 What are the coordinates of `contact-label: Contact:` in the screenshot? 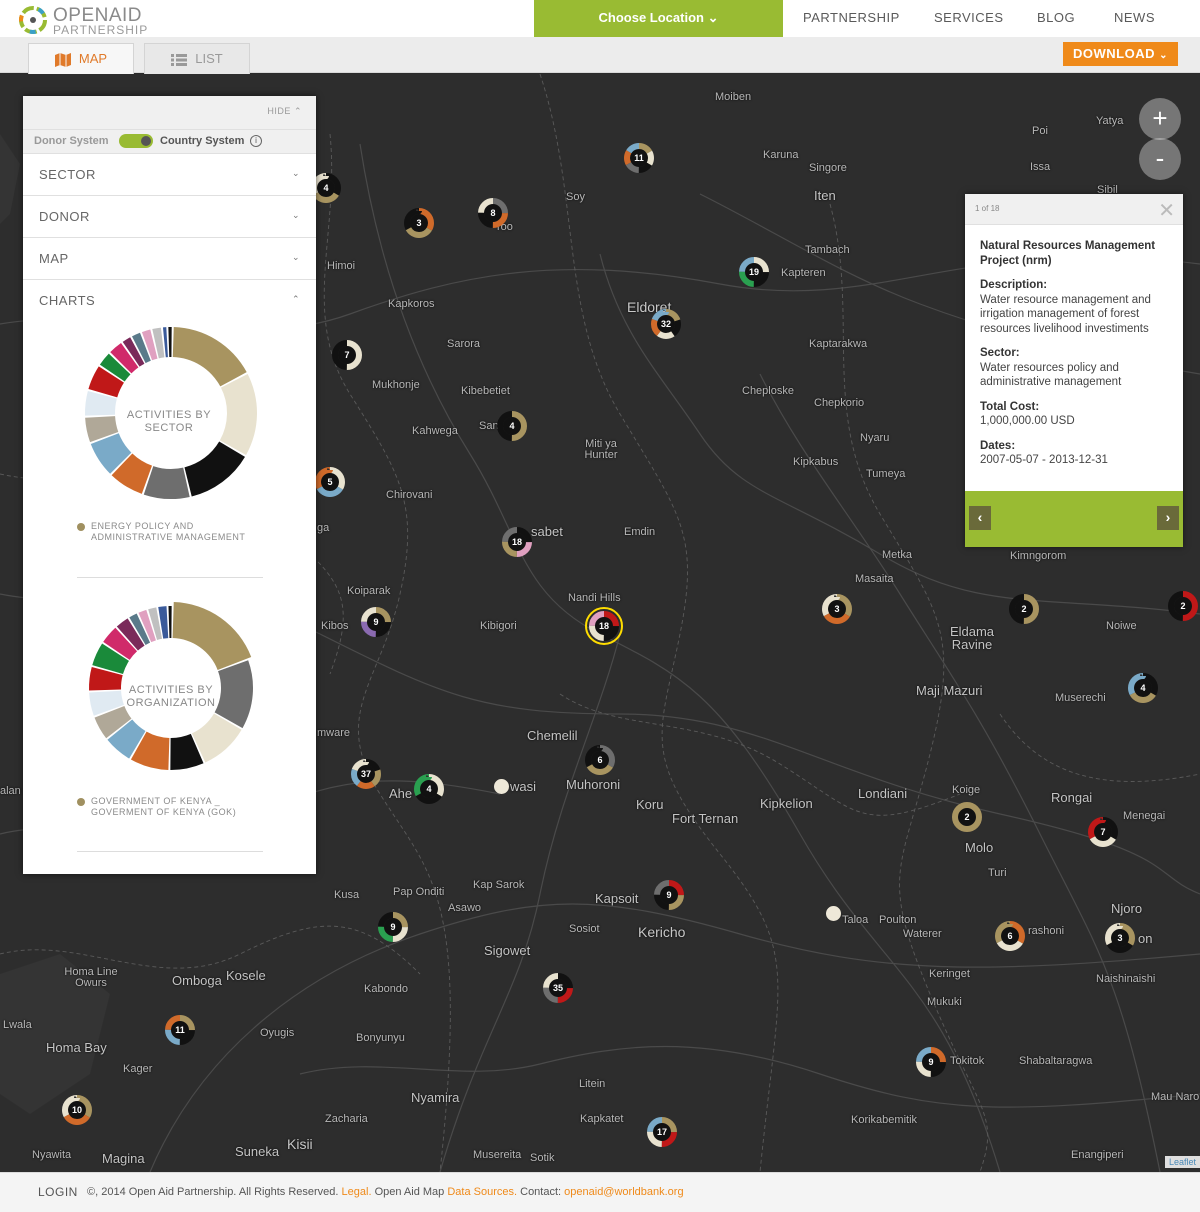 It's located at (541, 1192).